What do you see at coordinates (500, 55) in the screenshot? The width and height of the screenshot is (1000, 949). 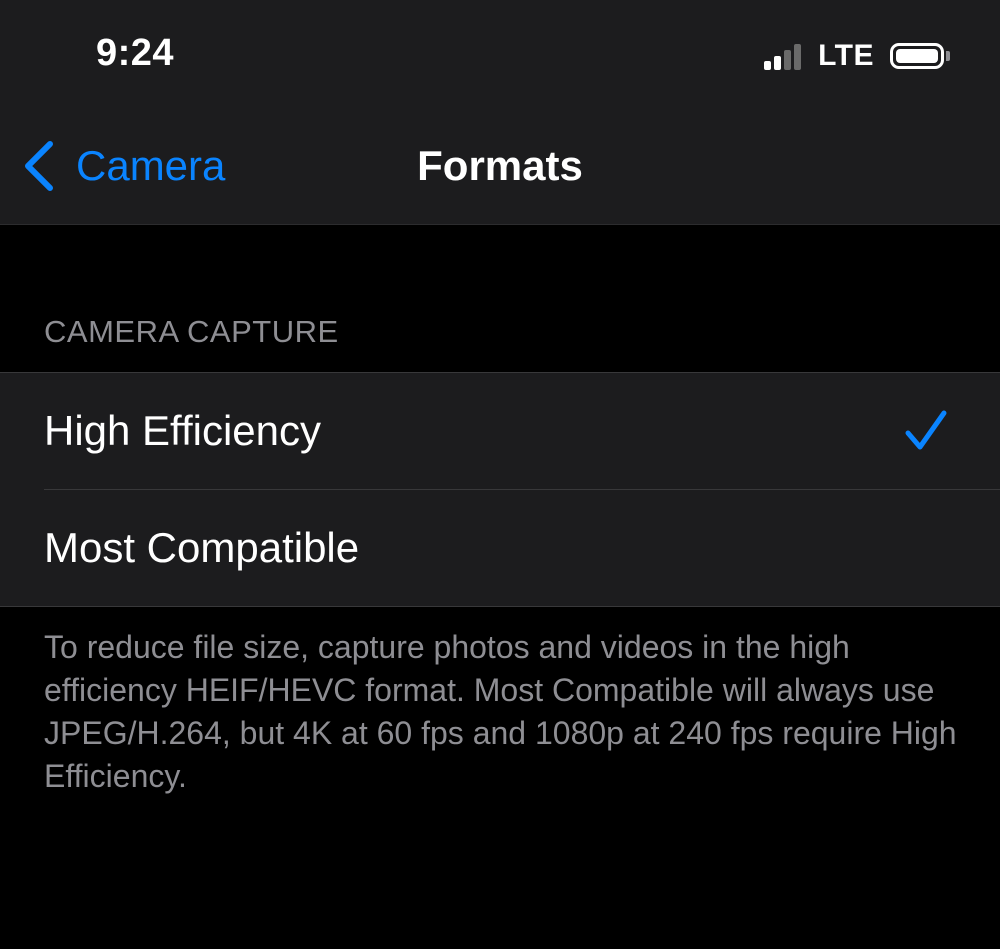 I see `status-bar: 9:24 LTE` at bounding box center [500, 55].